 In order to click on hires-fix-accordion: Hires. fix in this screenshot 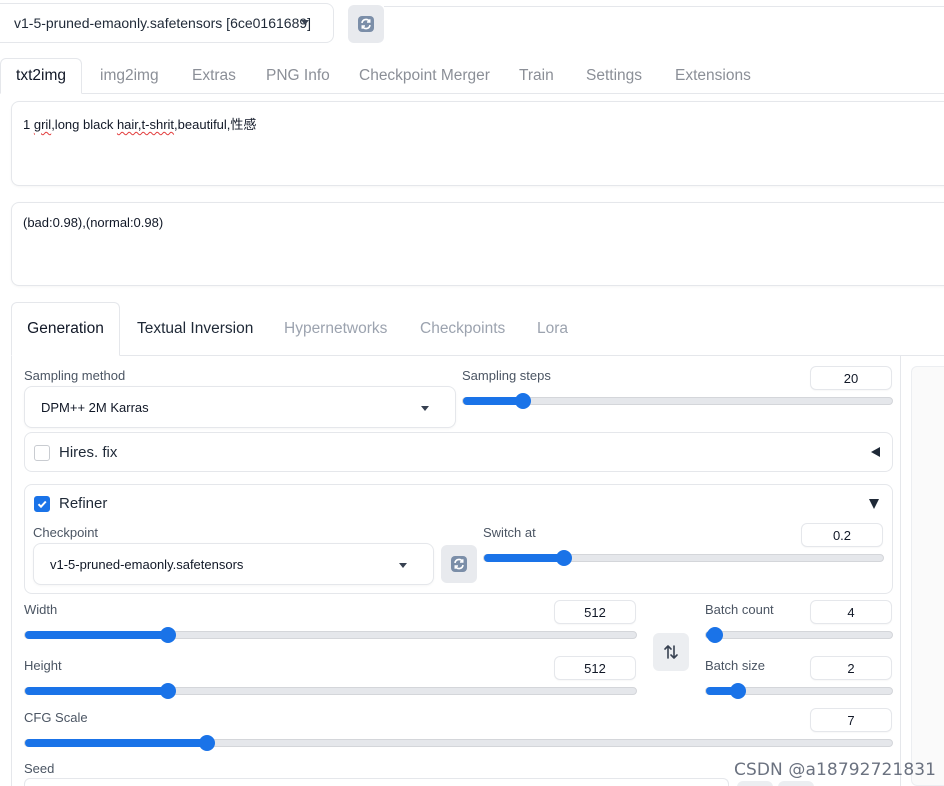, I will do `click(458, 452)`.